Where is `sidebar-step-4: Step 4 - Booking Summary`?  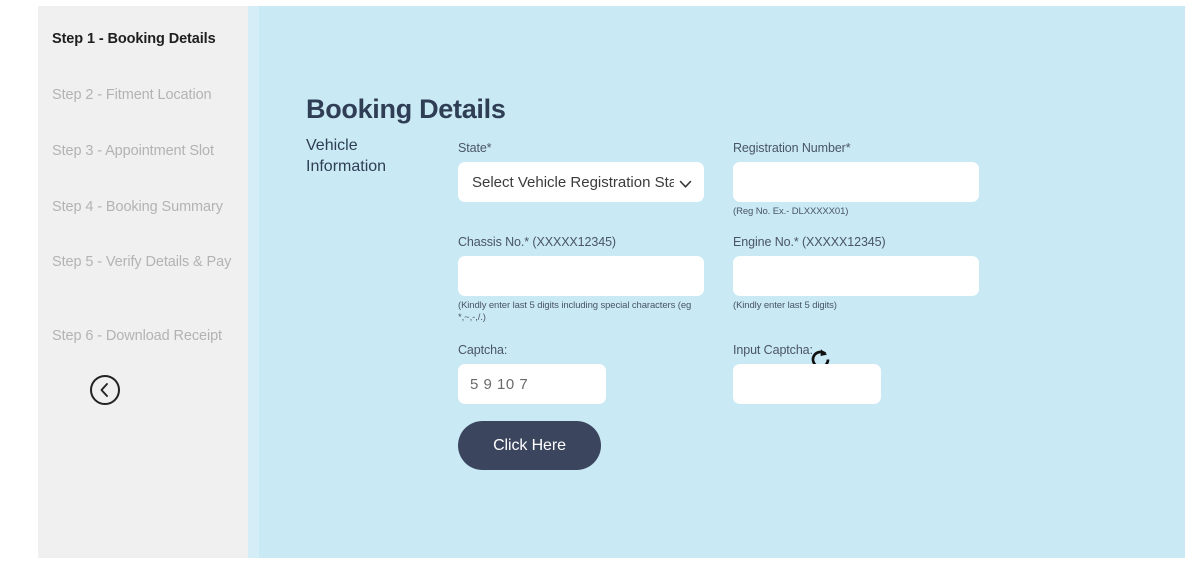 sidebar-step-4: Step 4 - Booking Summary is located at coordinates (145, 207).